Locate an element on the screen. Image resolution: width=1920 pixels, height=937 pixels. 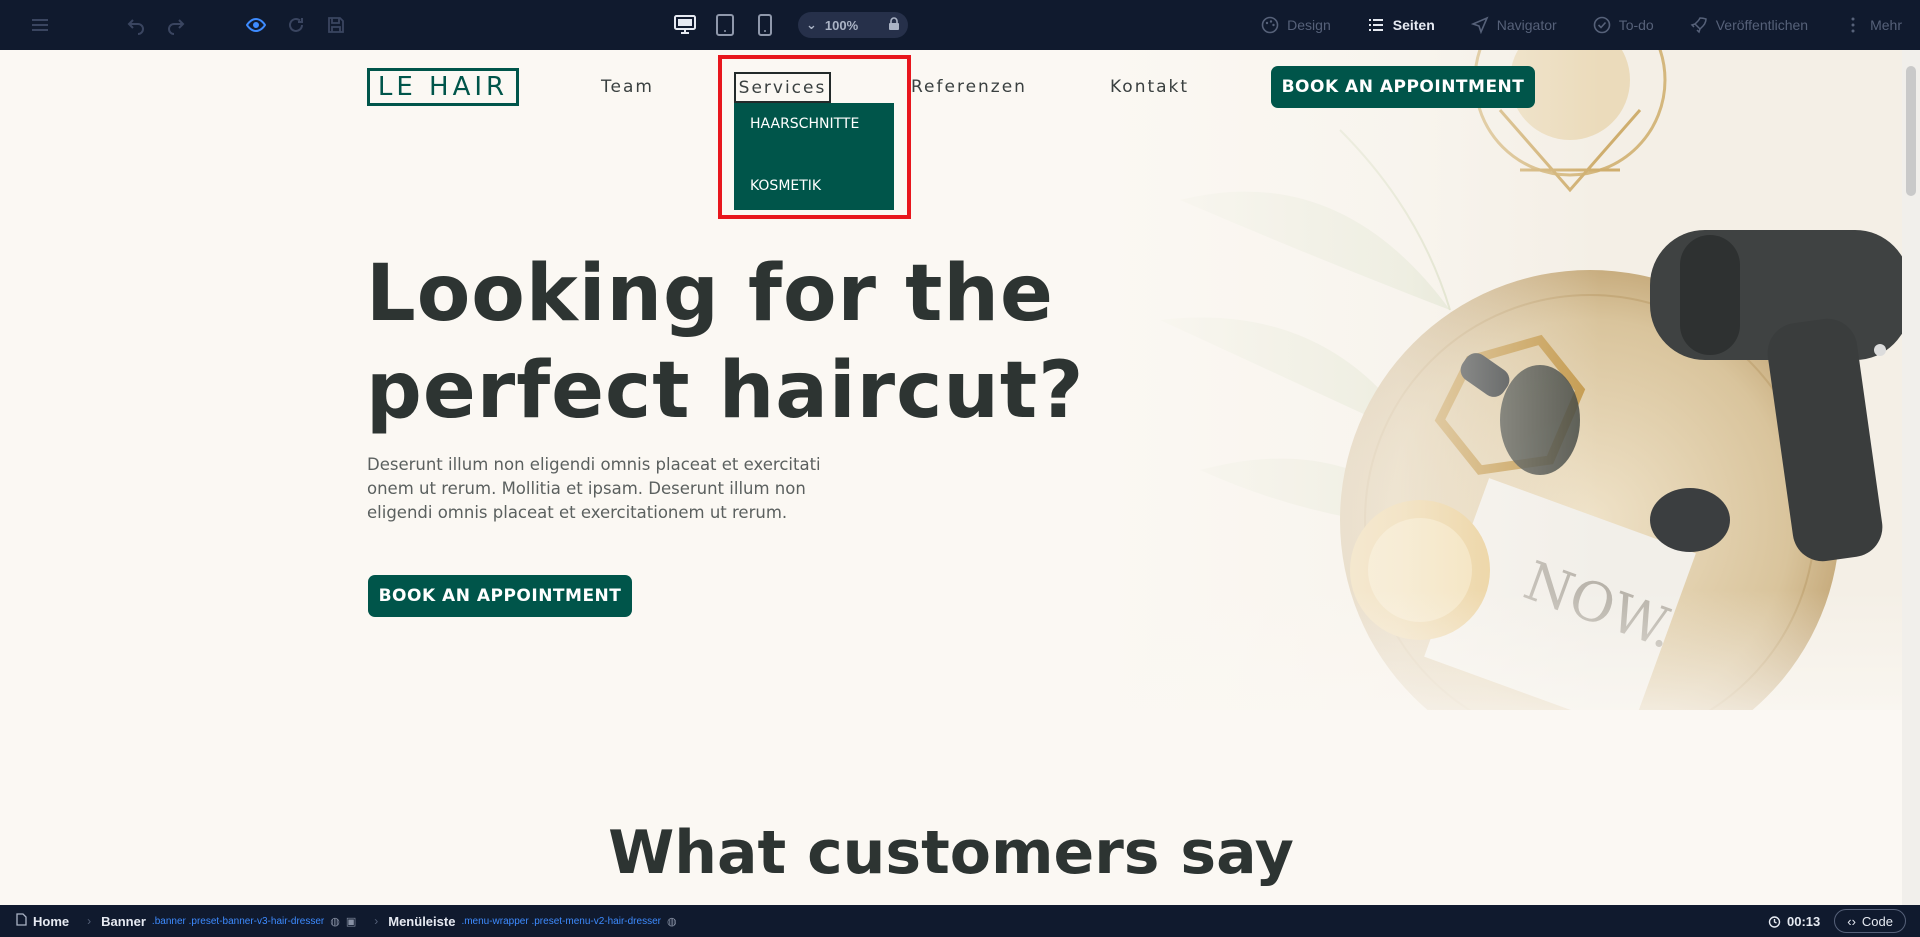
undo-icon is located at coordinates (136, 25).